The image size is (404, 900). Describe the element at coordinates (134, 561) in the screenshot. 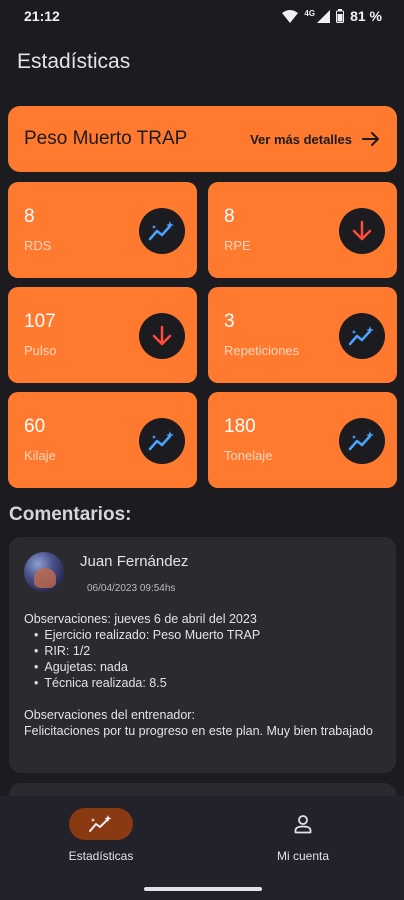

I see `comment-author: Juan Fernández` at that location.